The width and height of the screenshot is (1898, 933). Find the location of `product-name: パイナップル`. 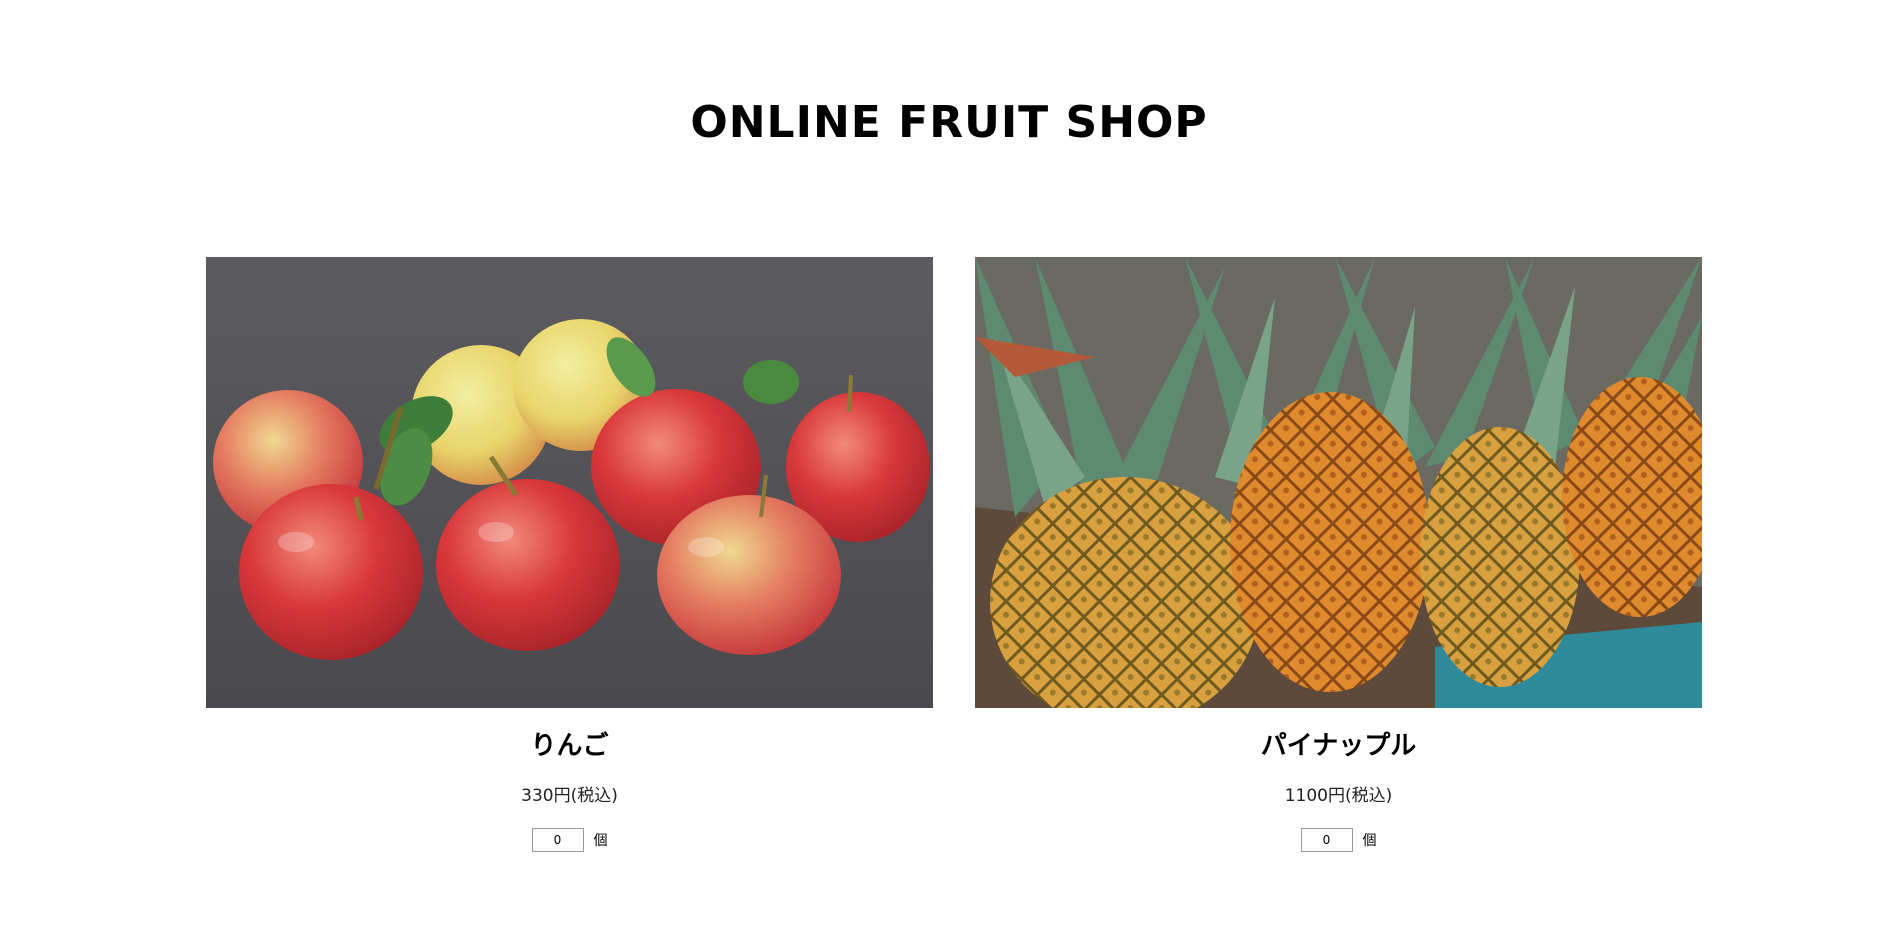

product-name: パイナップル is located at coordinates (1338, 746).